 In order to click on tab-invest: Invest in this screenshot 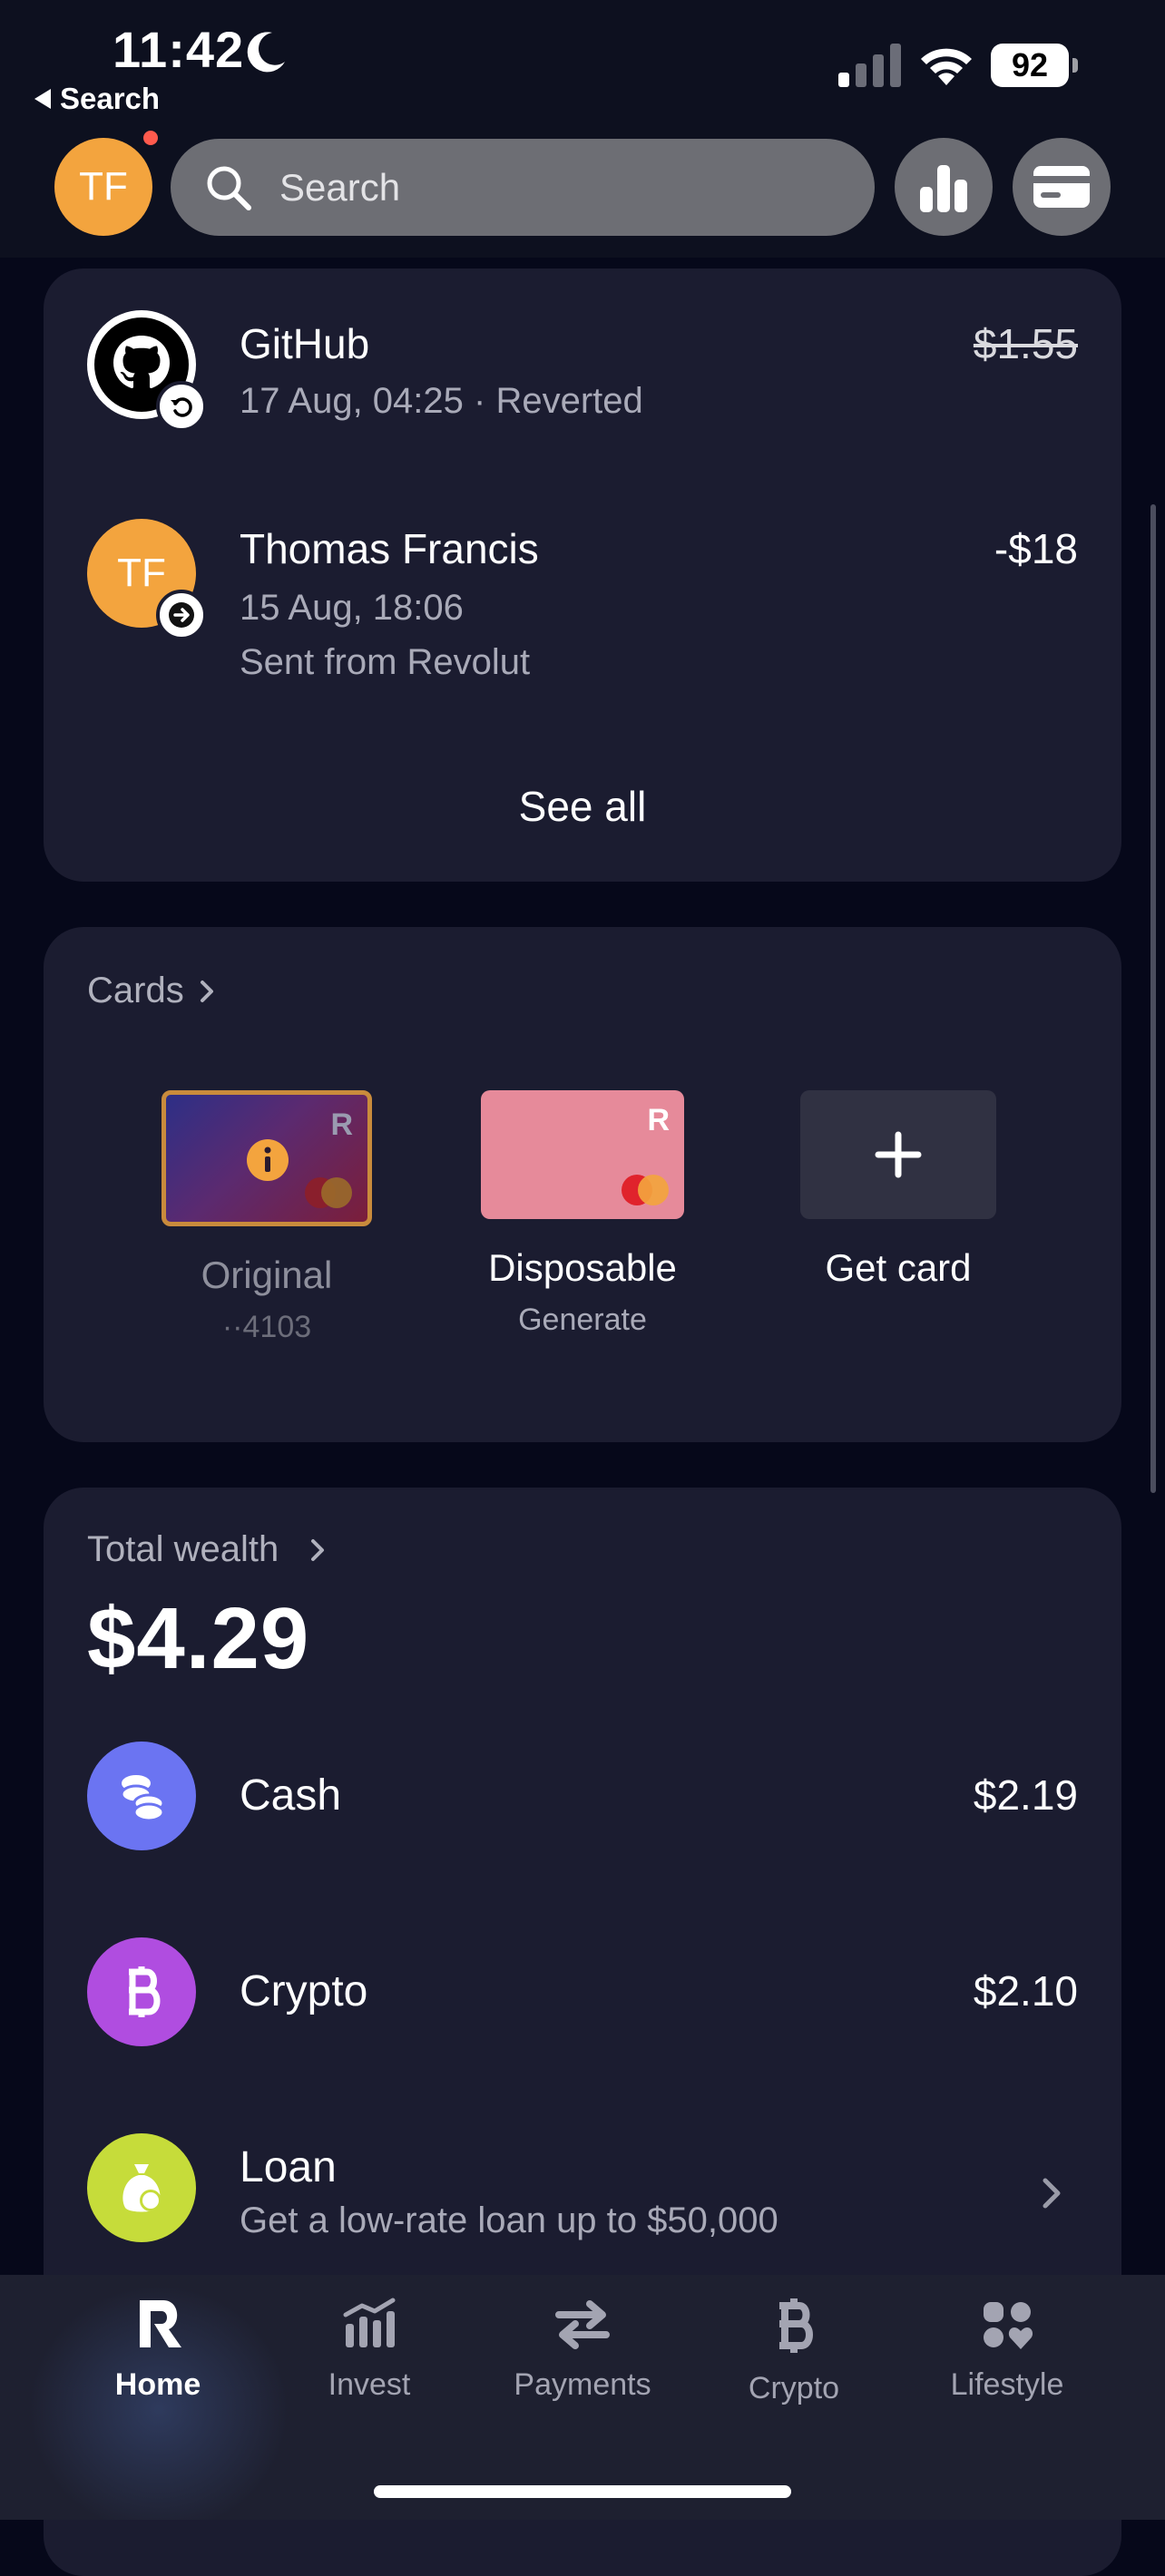, I will do `click(369, 2360)`.